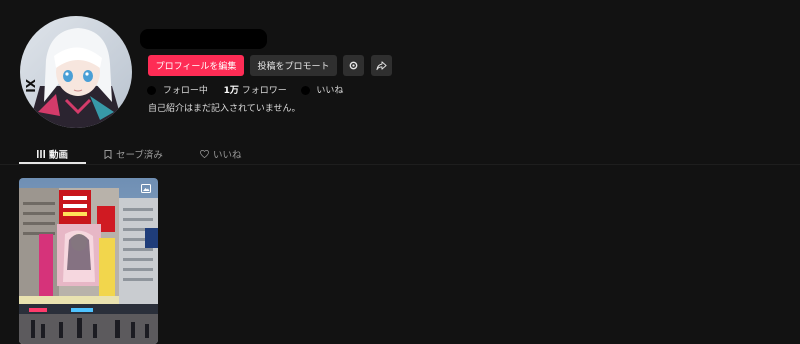  I want to click on avatar: XI, so click(76, 72).